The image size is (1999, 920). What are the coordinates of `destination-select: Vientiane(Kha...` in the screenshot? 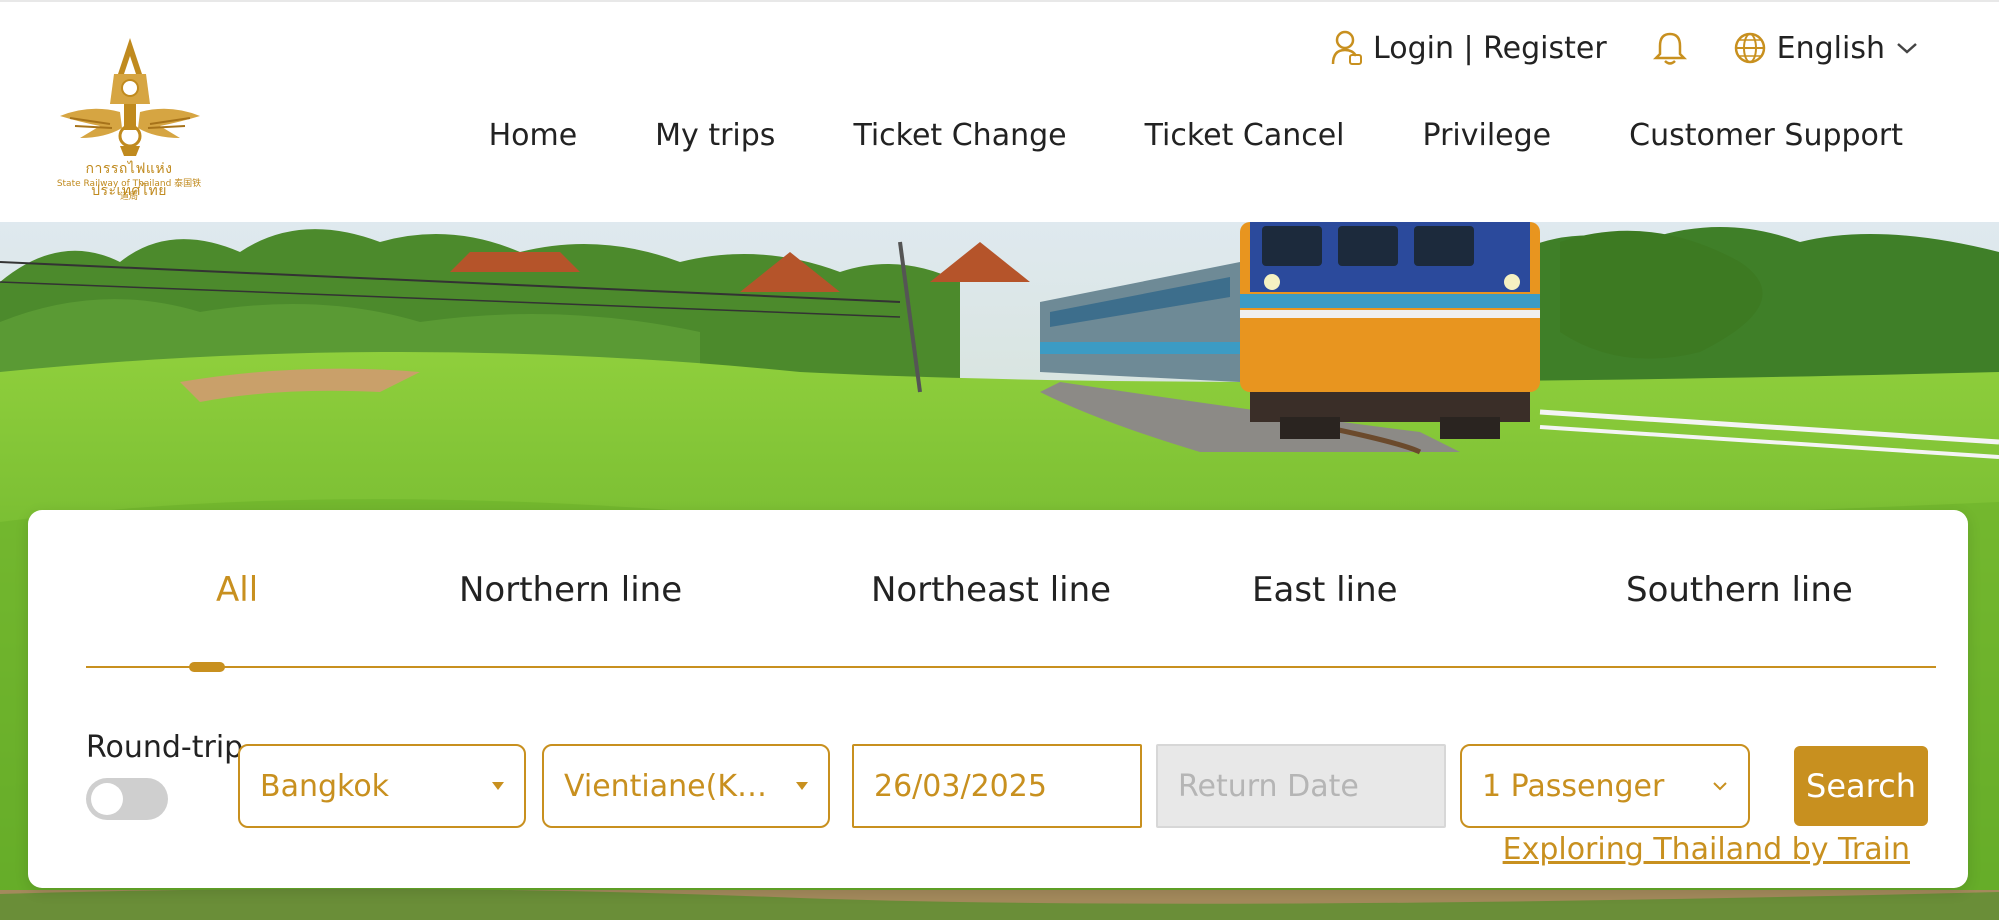 It's located at (686, 786).